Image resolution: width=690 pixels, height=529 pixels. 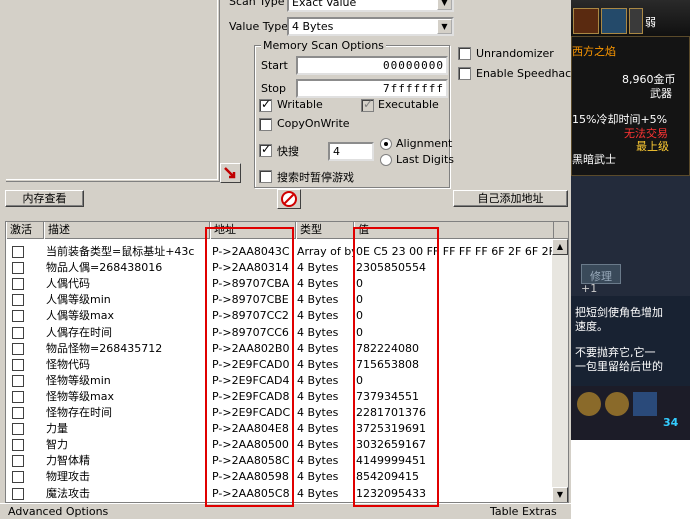 I want to click on table-row: 怪物等级max P->2E9FCAD8 4 Bytes 737934551, so click(x=279, y=397).